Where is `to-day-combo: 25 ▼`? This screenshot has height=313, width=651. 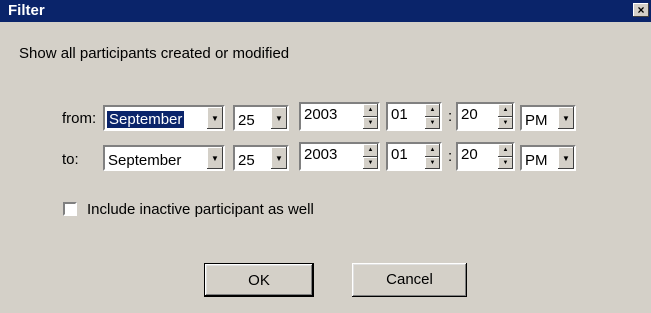 to-day-combo: 25 ▼ is located at coordinates (261, 158).